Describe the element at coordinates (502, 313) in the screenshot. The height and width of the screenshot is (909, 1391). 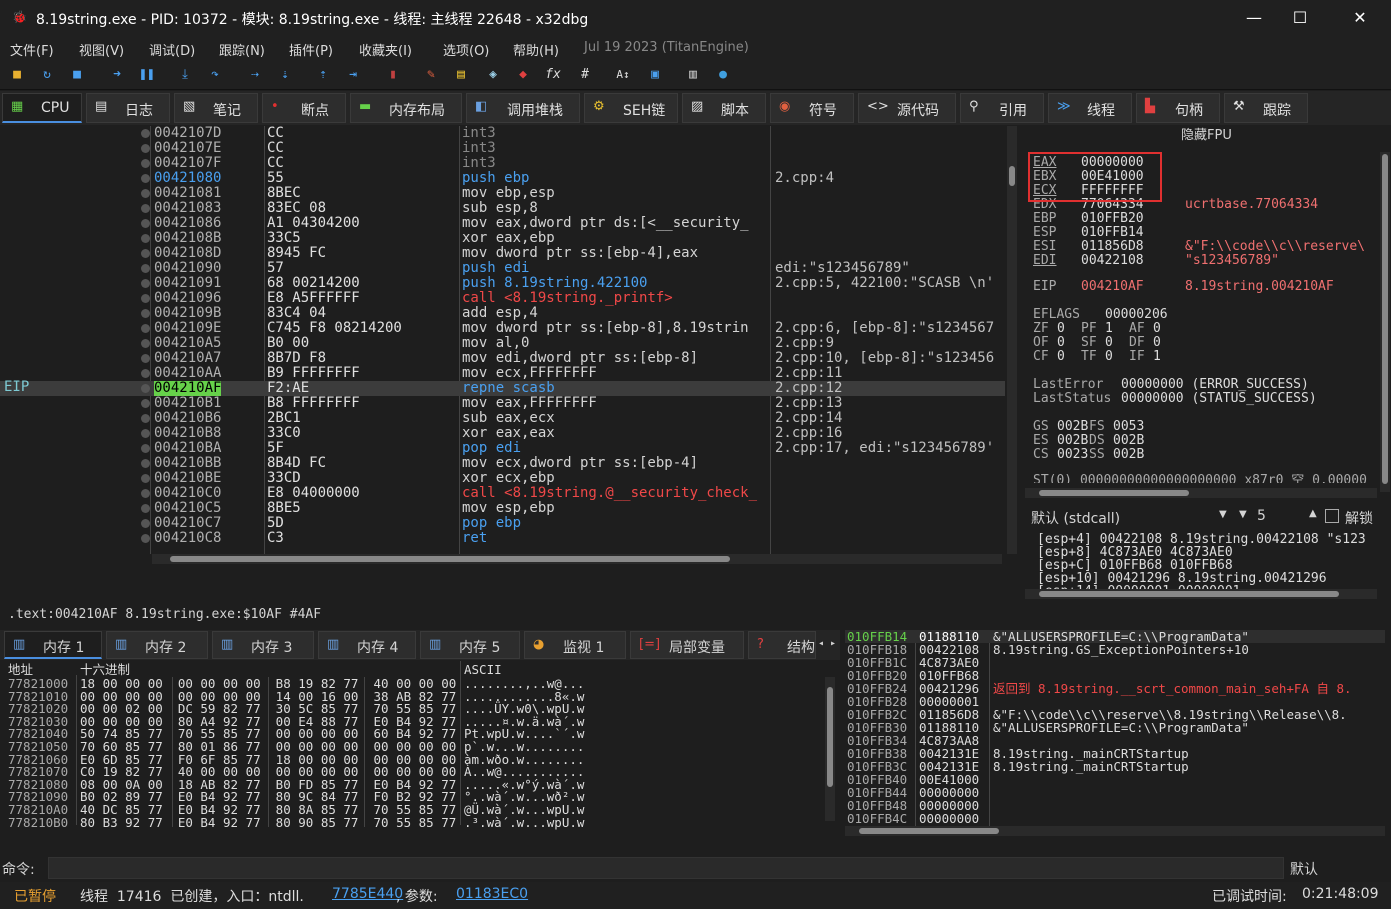
I see `disasm-row: 0042109B 83C4 04 add esp,4` at that location.